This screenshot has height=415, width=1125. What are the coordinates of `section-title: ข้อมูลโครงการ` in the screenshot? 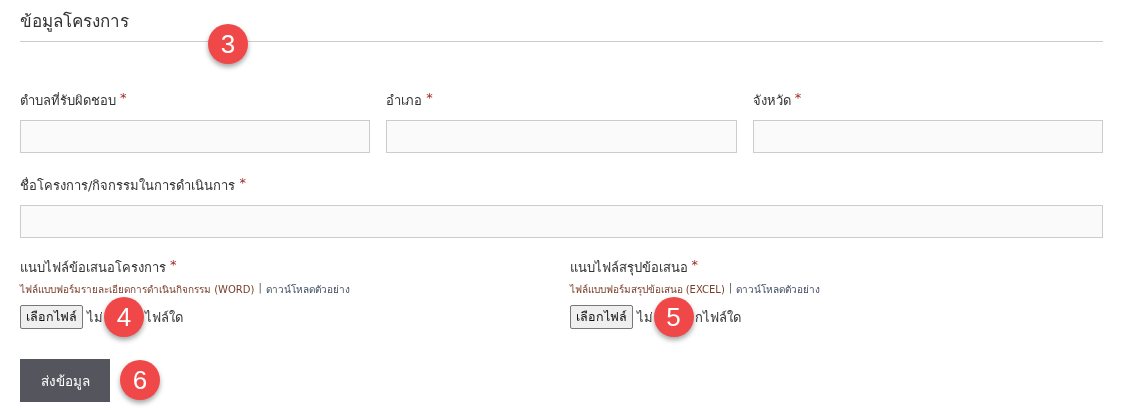 It's located at (74, 22).